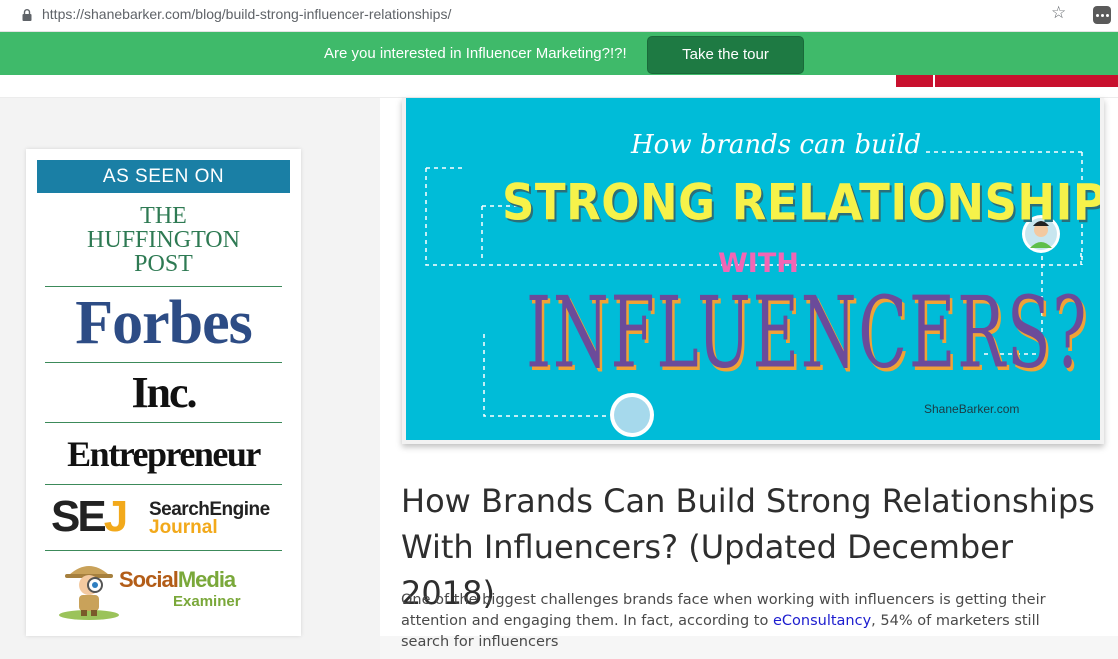 The width and height of the screenshot is (1118, 659). What do you see at coordinates (1026, 81) in the screenshot?
I see `nav-tab-red-wide` at bounding box center [1026, 81].